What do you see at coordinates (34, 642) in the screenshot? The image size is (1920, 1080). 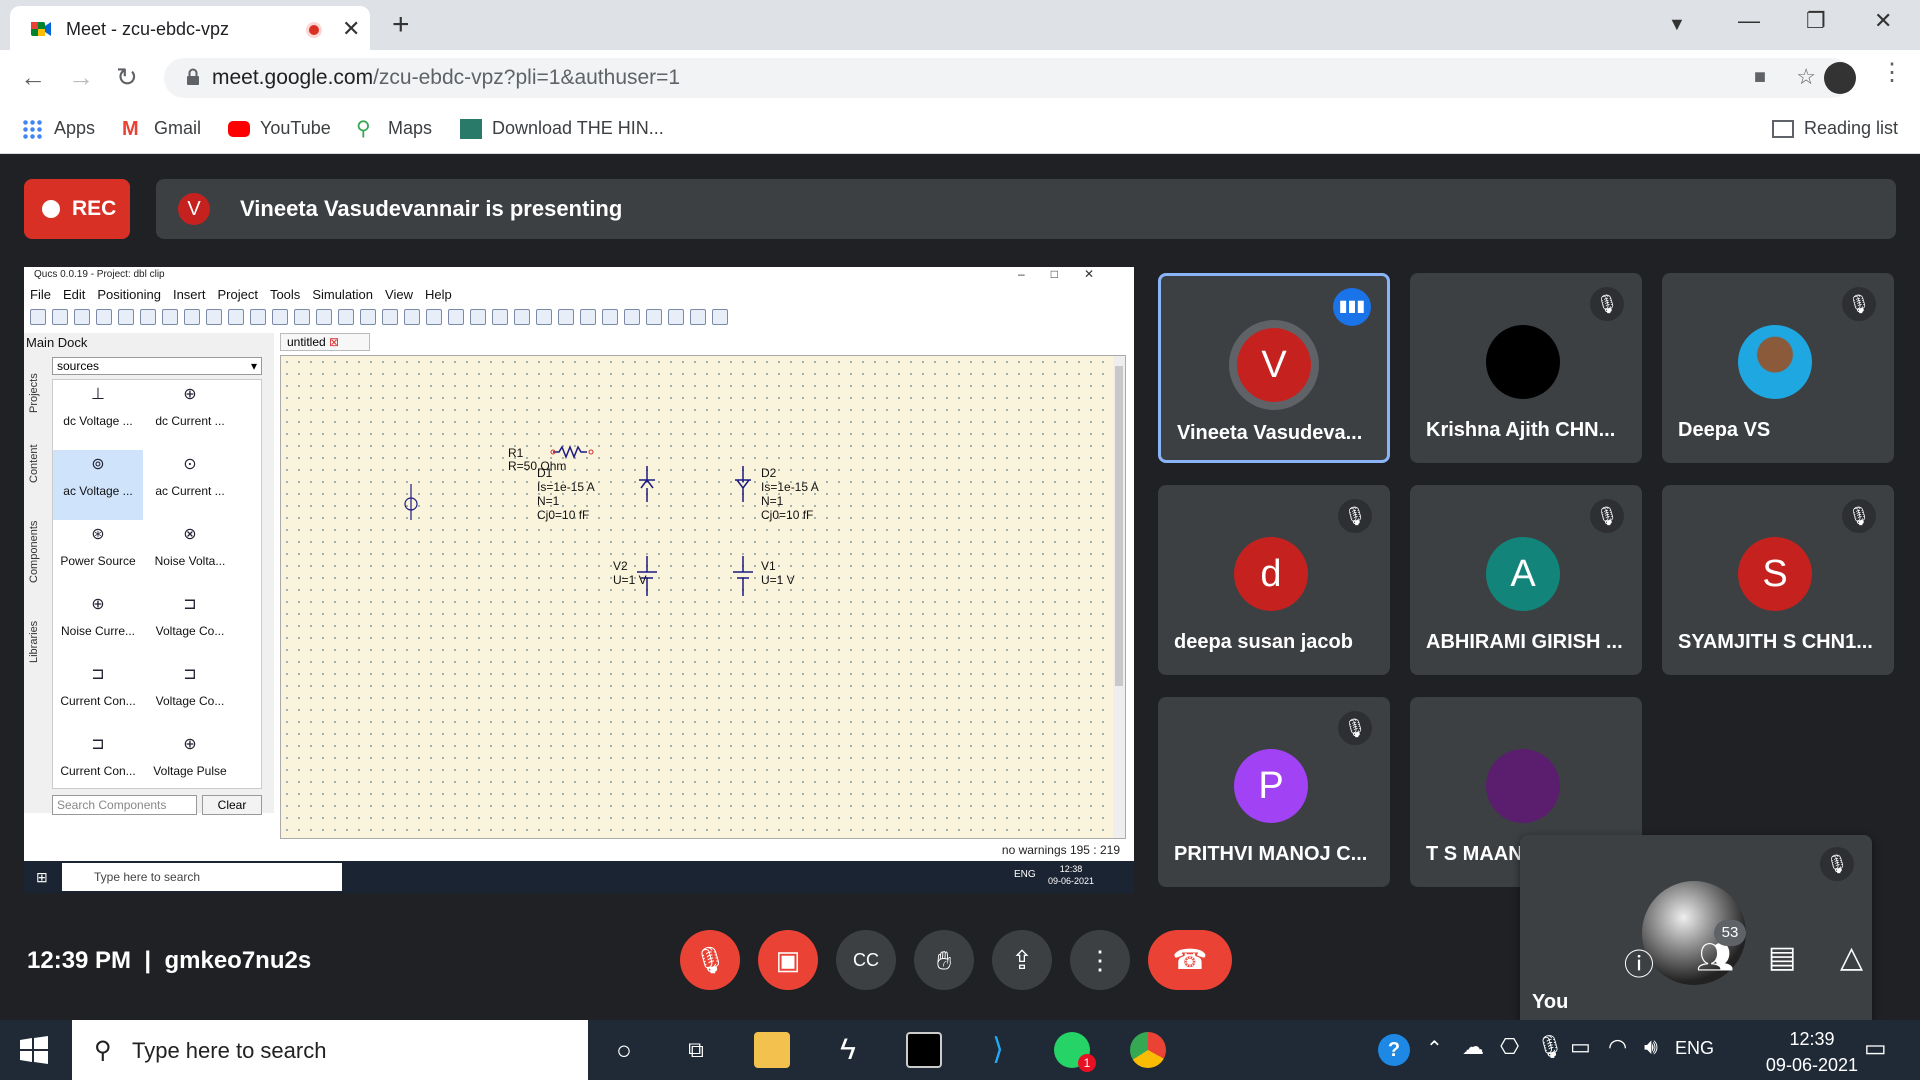 I see `dock-tab-libraries: Libraries` at bounding box center [34, 642].